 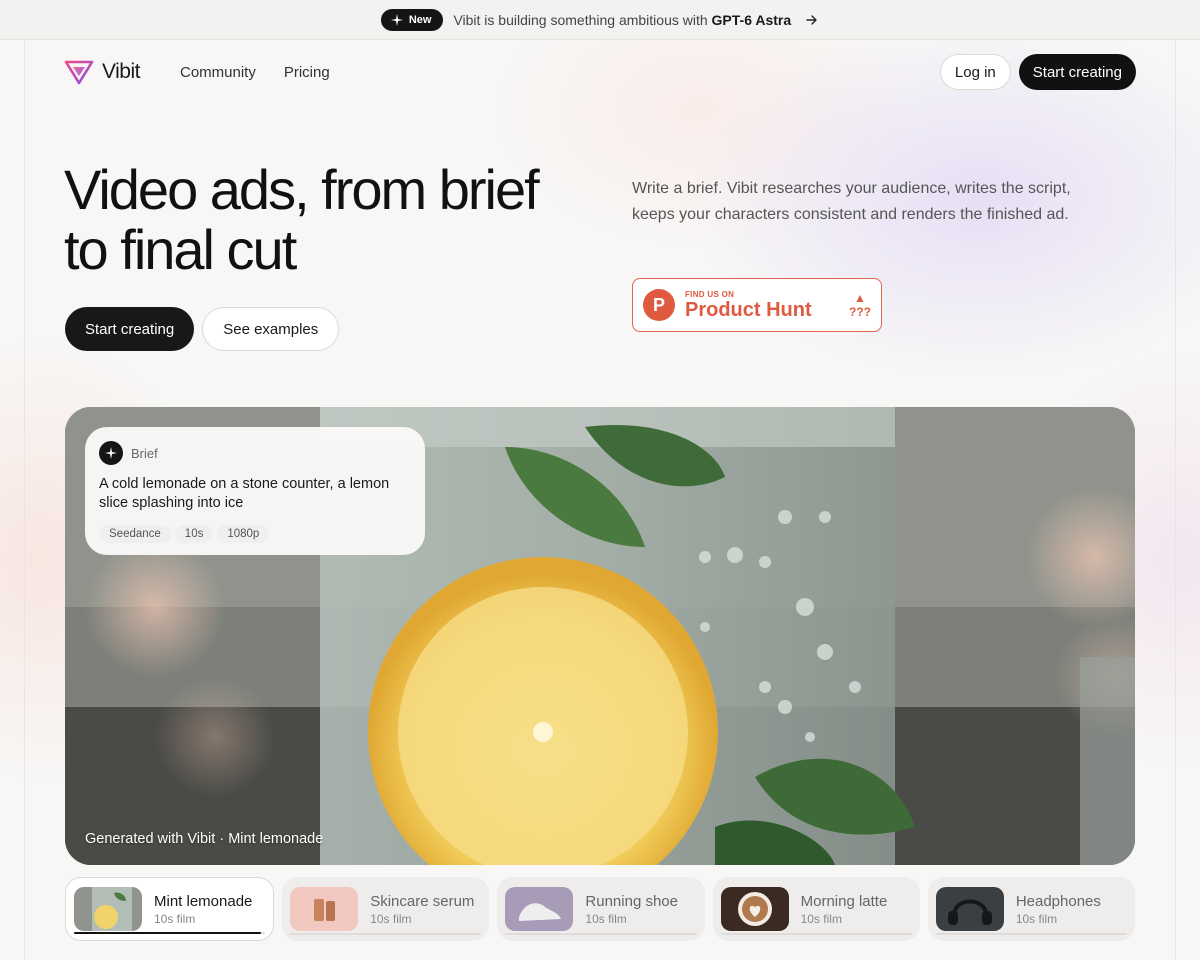 What do you see at coordinates (1058, 901) in the screenshot?
I see `thumbnail-title: Headphones` at bounding box center [1058, 901].